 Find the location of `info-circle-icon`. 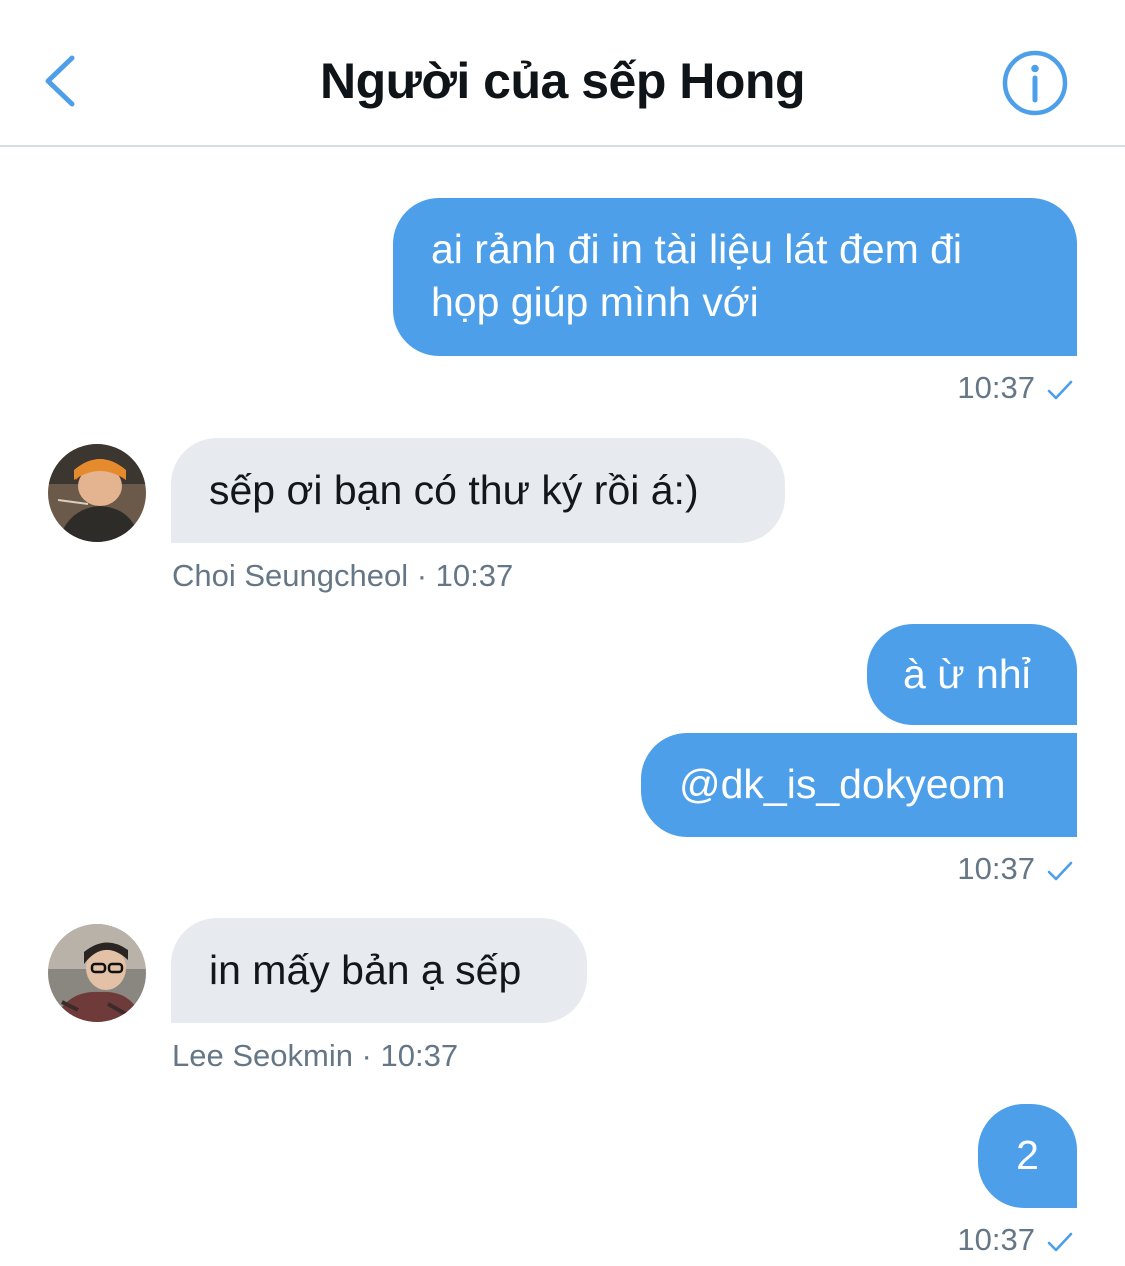

info-circle-icon is located at coordinates (1035, 83).